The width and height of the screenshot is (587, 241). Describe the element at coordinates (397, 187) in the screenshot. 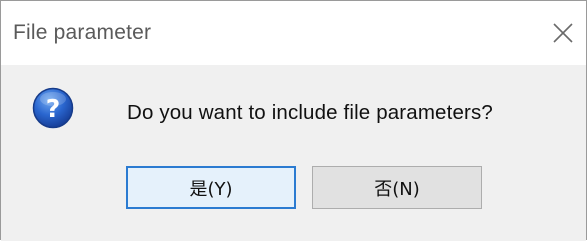

I see `no-button: 否(N)` at that location.